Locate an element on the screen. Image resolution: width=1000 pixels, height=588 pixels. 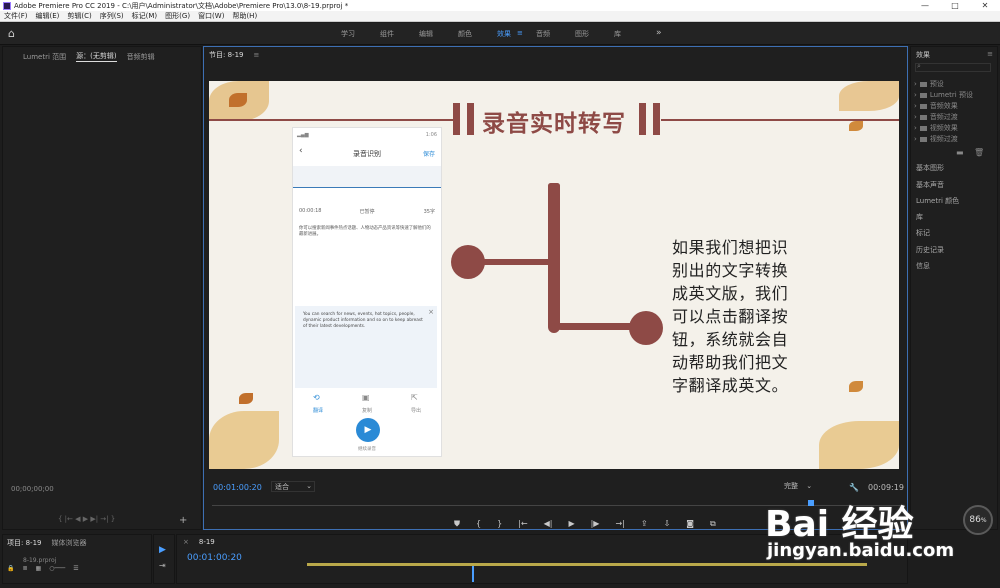
delete-icon: 🗑 is located at coordinates (979, 152).